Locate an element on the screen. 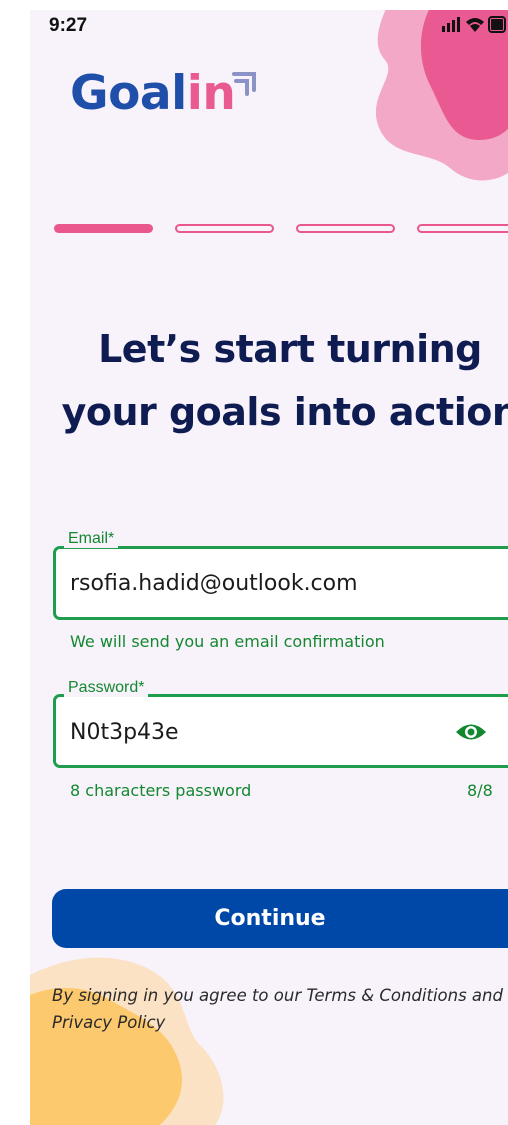 The height and width of the screenshot is (1125, 508). status-icons is located at coordinates (474, 24).